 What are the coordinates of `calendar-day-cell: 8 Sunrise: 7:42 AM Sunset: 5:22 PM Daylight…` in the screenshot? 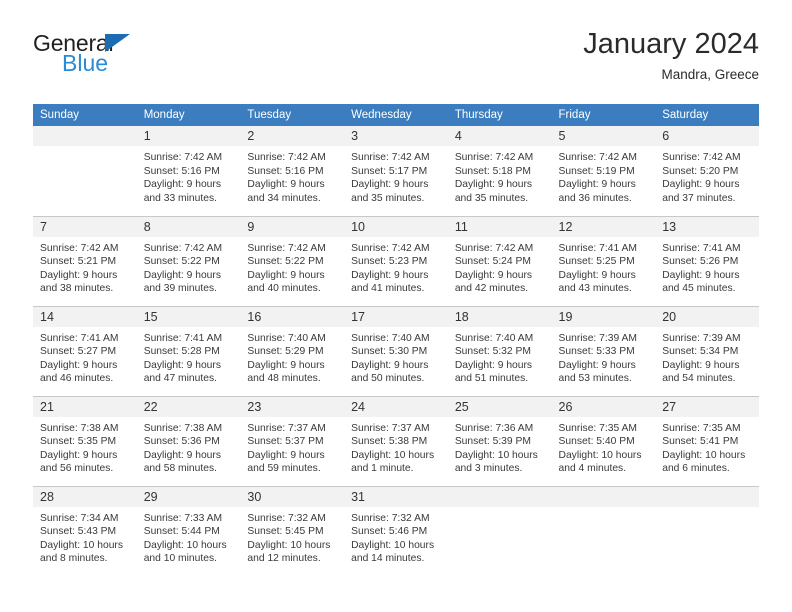 It's located at (188, 261).